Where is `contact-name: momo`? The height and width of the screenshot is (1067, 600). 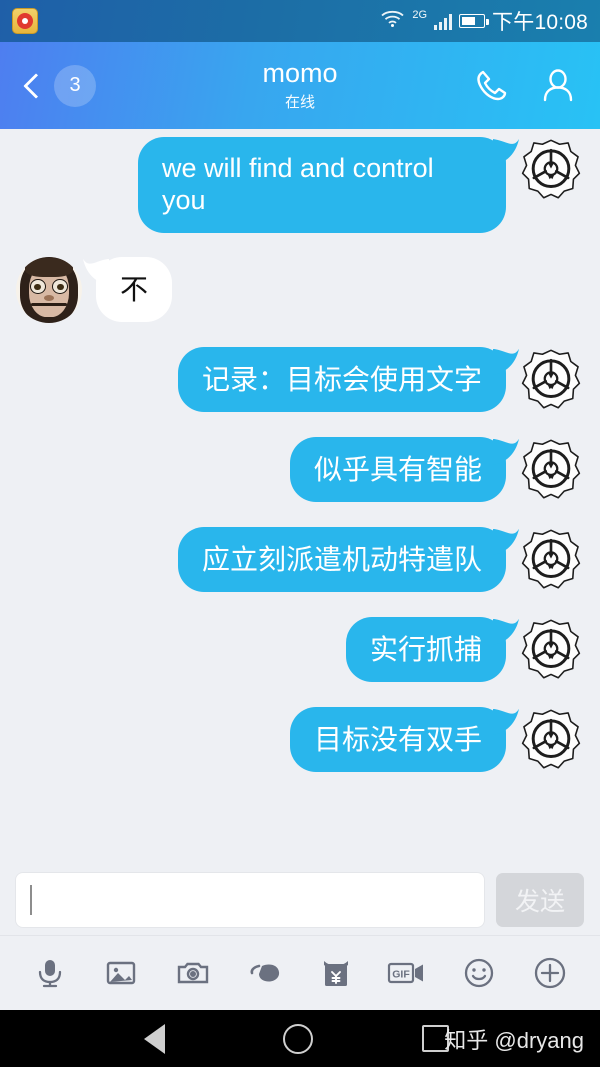 contact-name: momo is located at coordinates (300, 73).